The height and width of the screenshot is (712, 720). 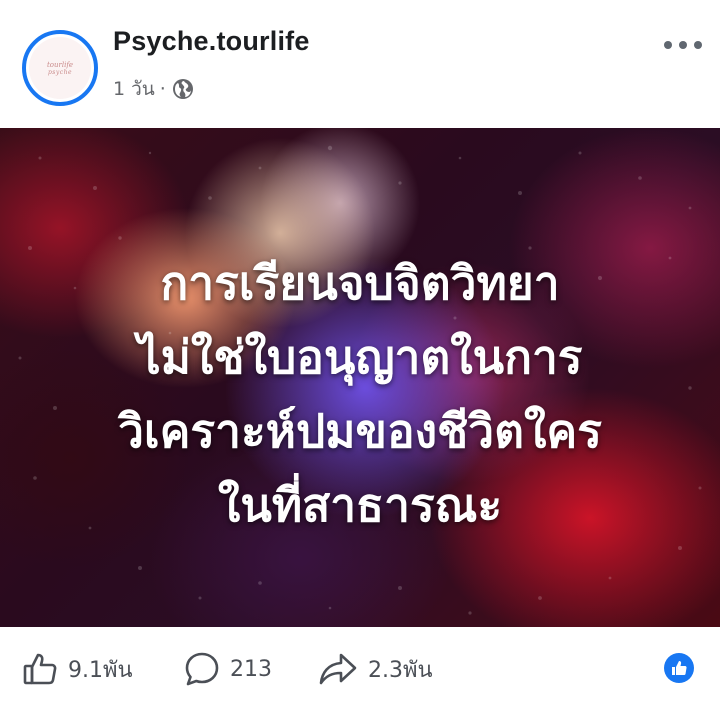 What do you see at coordinates (400, 670) in the screenshot?
I see `share-count: 2.3พัน` at bounding box center [400, 670].